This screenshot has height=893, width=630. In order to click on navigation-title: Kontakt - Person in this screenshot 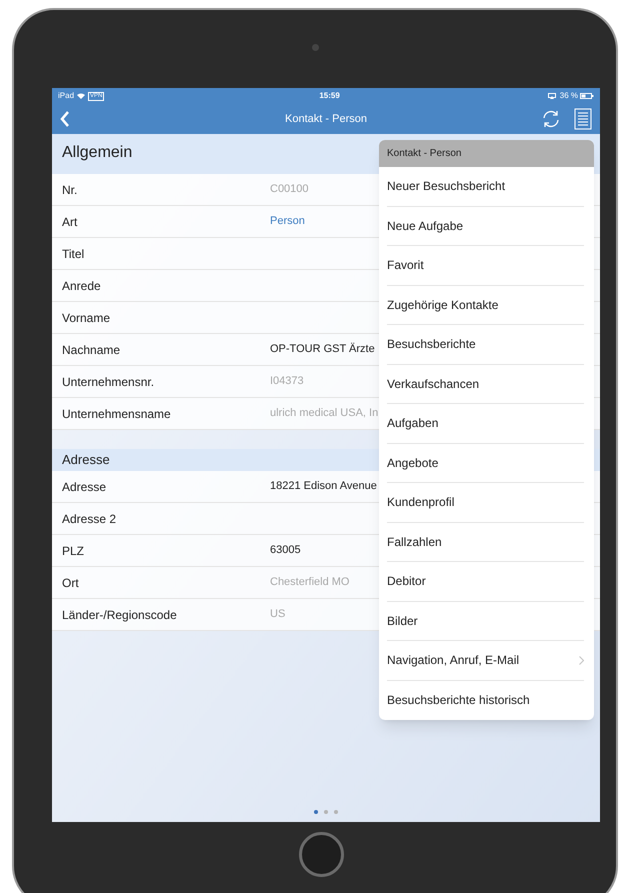, I will do `click(326, 119)`.